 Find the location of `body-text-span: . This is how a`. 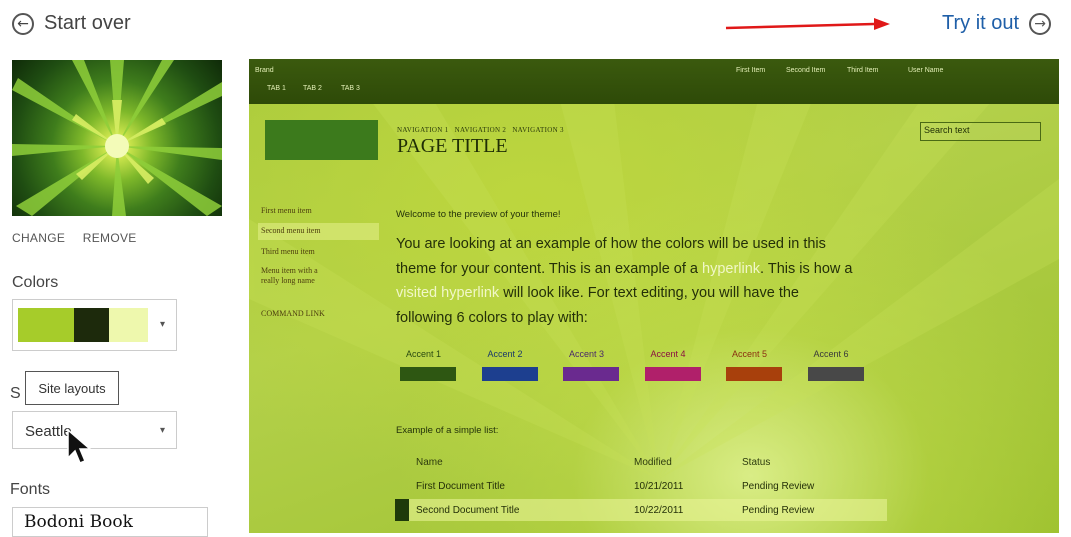

body-text-span: . This is how a is located at coordinates (806, 268).